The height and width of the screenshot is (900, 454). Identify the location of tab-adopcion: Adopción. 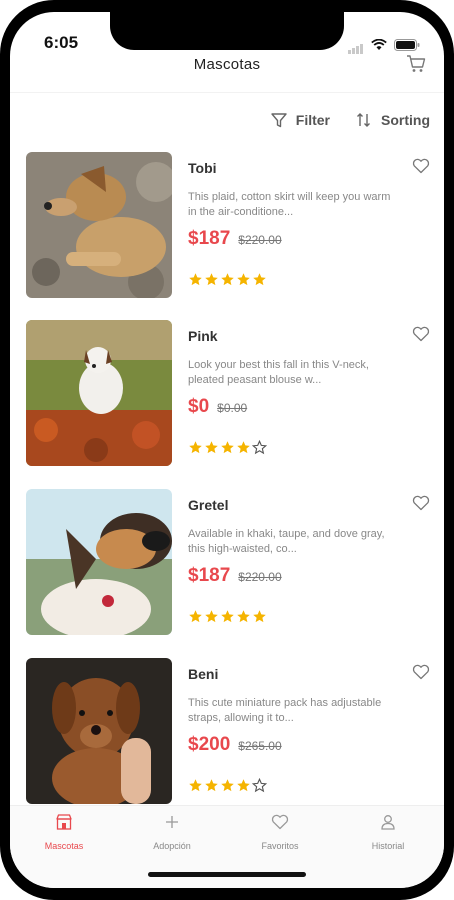
(172, 832).